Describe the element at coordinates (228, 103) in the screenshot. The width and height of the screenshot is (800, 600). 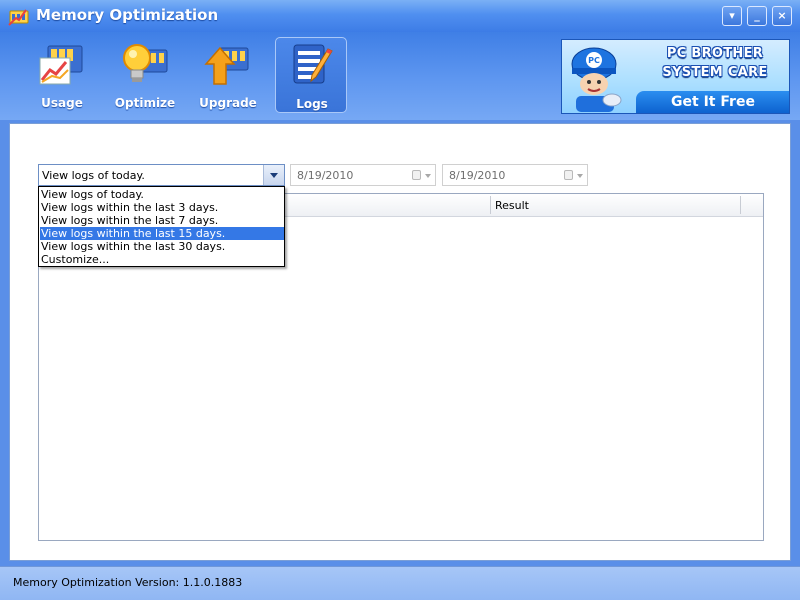
I see `toolbar-label-upgrade: Upgrade` at that location.